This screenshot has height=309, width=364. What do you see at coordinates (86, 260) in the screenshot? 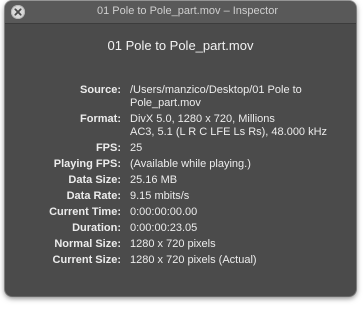
I see `property-label: Current Size:` at bounding box center [86, 260].